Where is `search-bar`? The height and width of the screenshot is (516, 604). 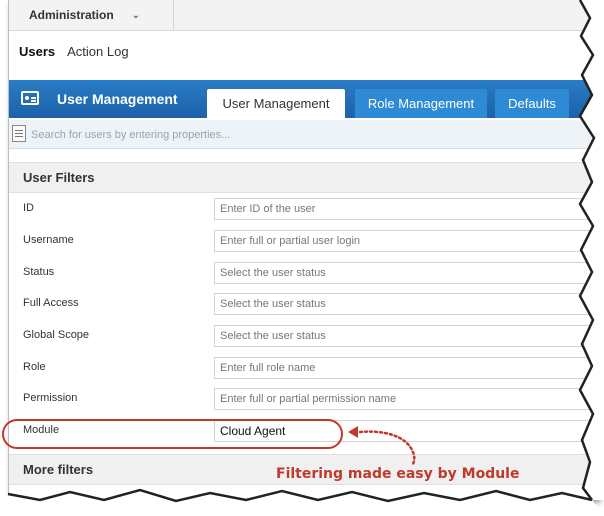
search-bar is located at coordinates (304, 134).